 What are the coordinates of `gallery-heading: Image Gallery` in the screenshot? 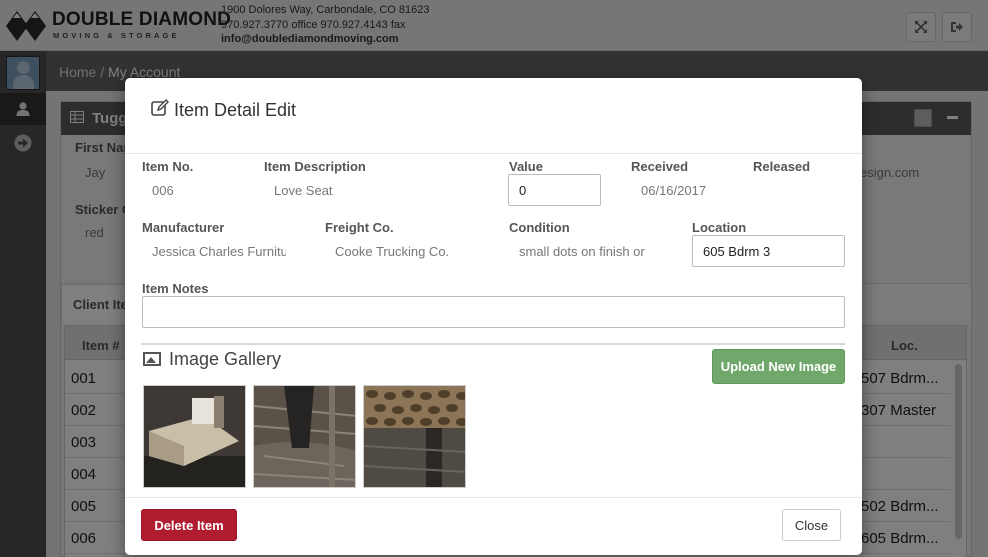 It's located at (212, 359).